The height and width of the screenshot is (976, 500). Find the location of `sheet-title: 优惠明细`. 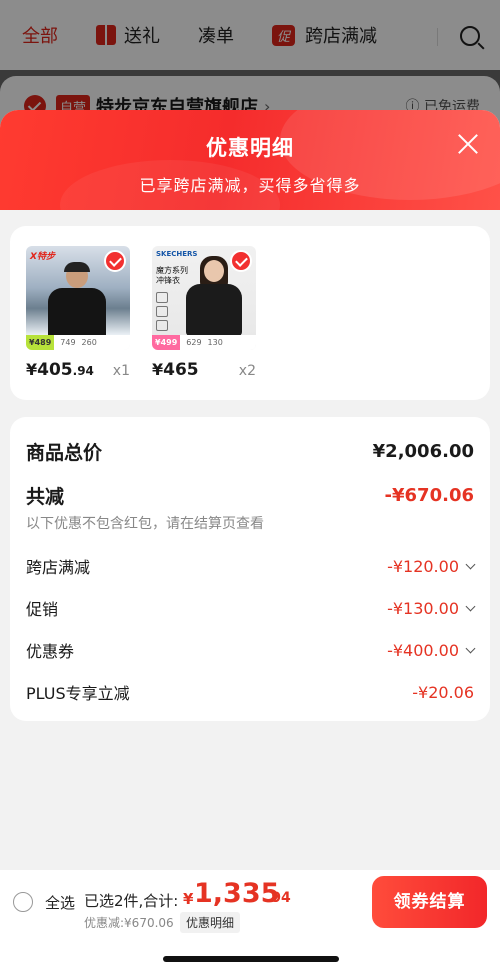

sheet-title: 优惠明细 is located at coordinates (250, 148).